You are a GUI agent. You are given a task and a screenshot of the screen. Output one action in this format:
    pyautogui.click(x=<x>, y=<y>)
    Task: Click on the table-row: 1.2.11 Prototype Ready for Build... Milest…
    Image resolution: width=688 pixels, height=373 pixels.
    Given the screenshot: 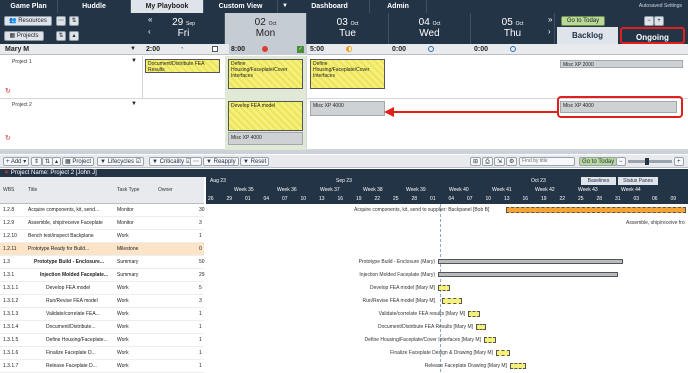 What is the action you would take?
    pyautogui.click(x=102, y=249)
    